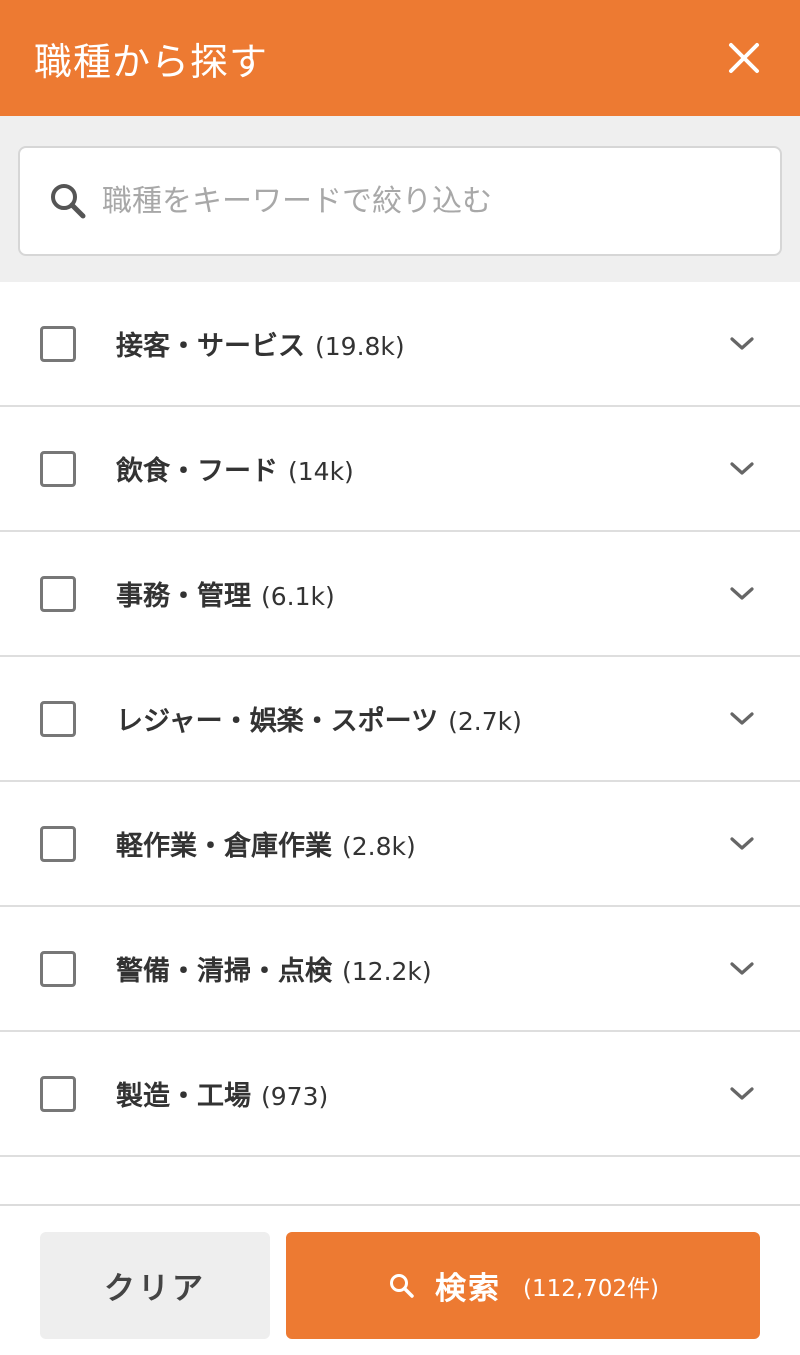  Describe the element at coordinates (277, 721) in the screenshot. I see `category-name: レジャー・娯楽・スポーツ` at that location.